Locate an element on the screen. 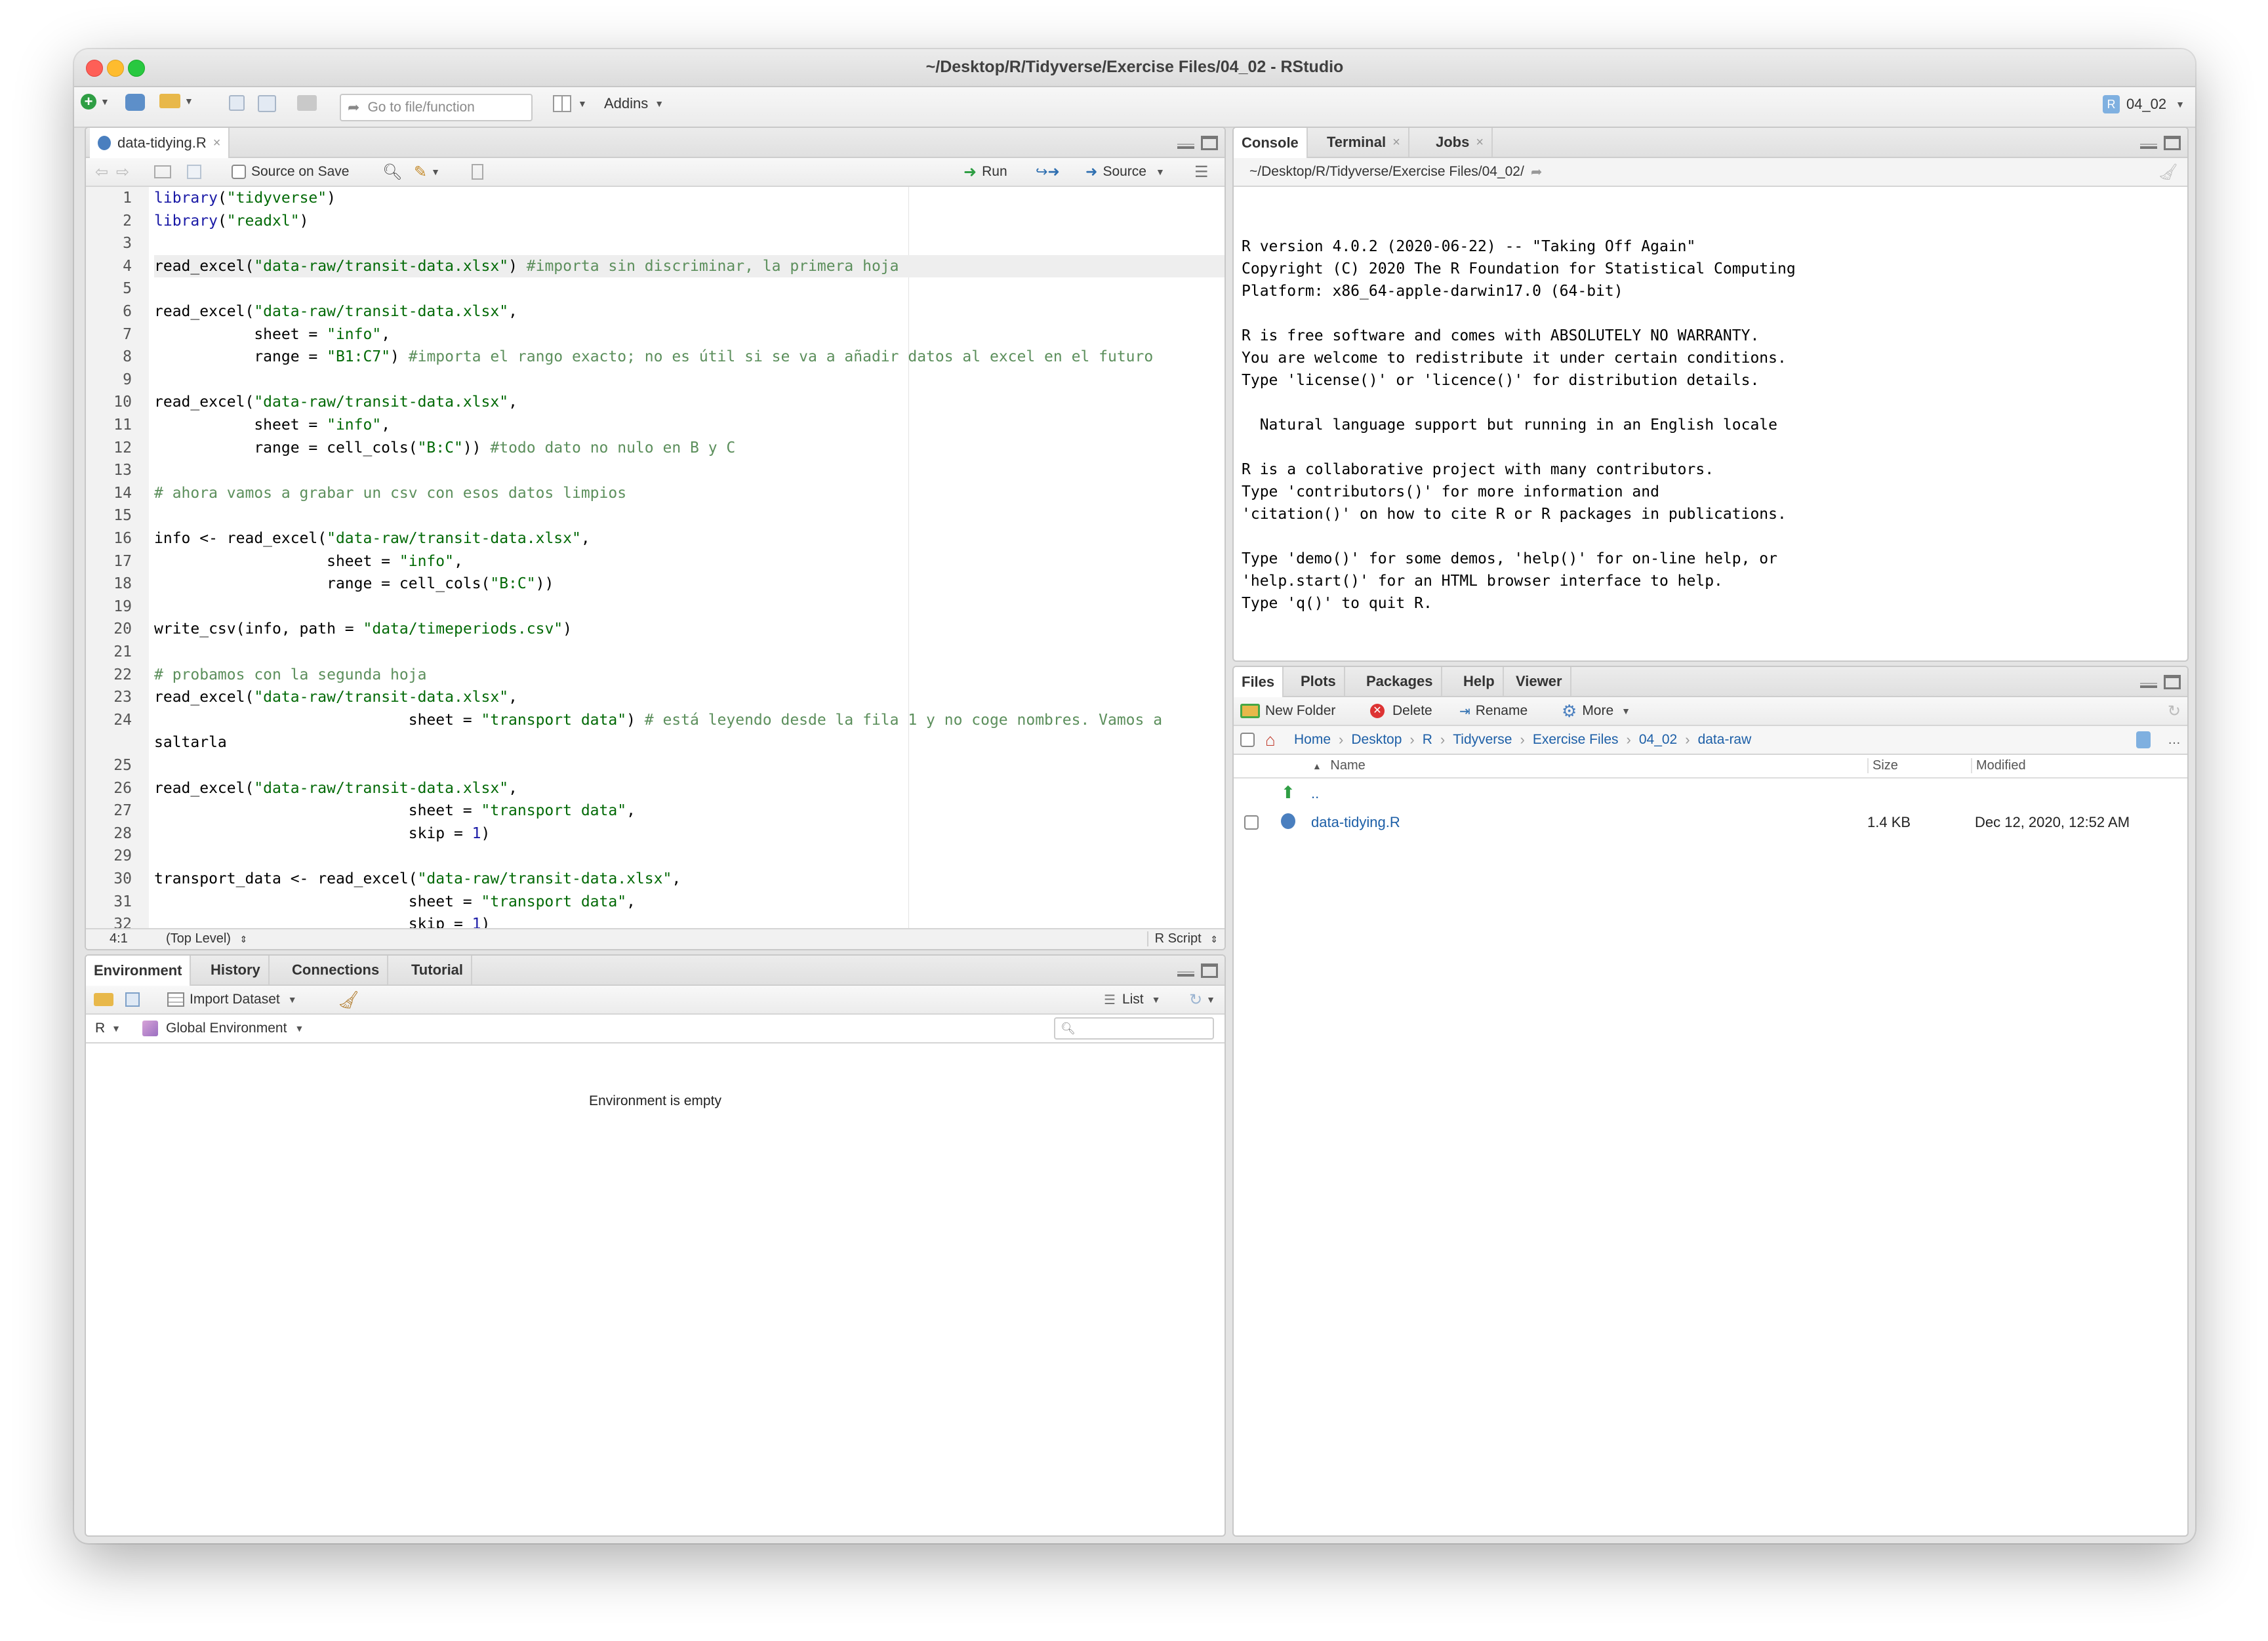 The width and height of the screenshot is (2268, 1641). code-tools-button: ✎ ▼ is located at coordinates (427, 172).